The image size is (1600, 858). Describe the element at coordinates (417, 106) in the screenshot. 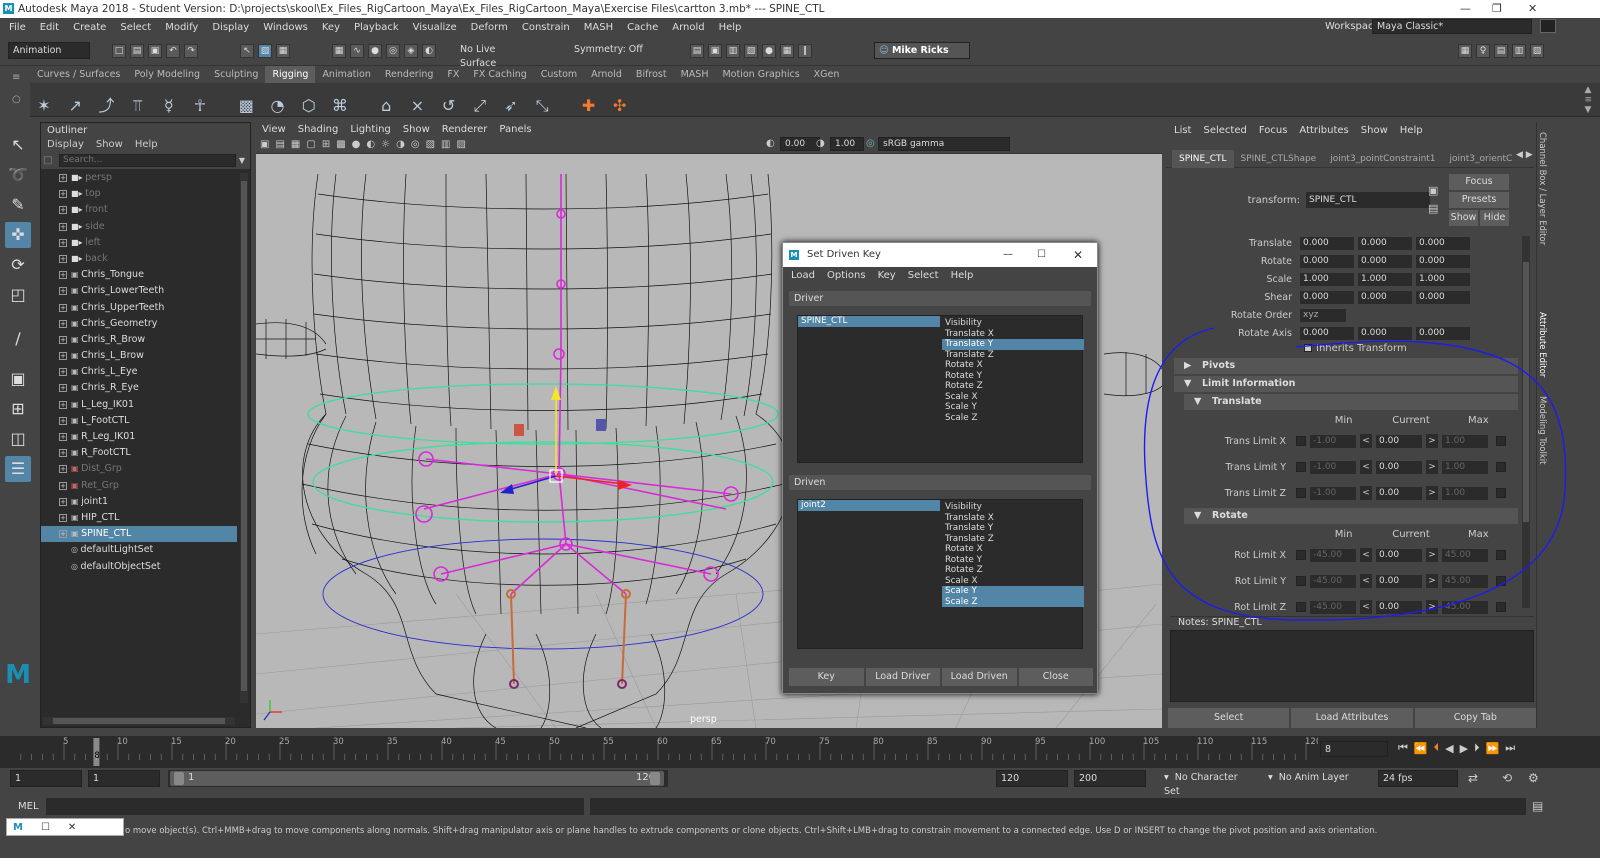

I see `point-constraint-icon: ⨯` at that location.